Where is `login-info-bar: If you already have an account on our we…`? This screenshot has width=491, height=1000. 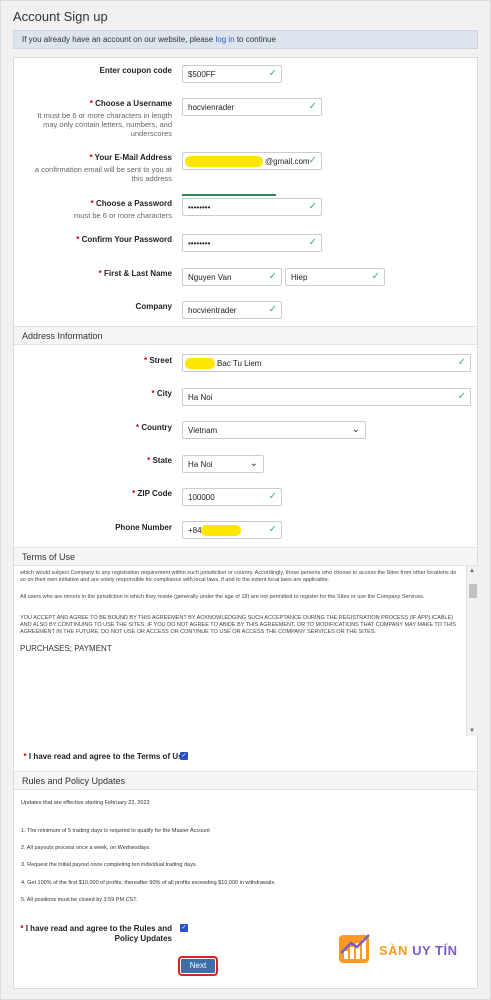
login-info-bar: If you already have an account on our we… is located at coordinates (245, 39).